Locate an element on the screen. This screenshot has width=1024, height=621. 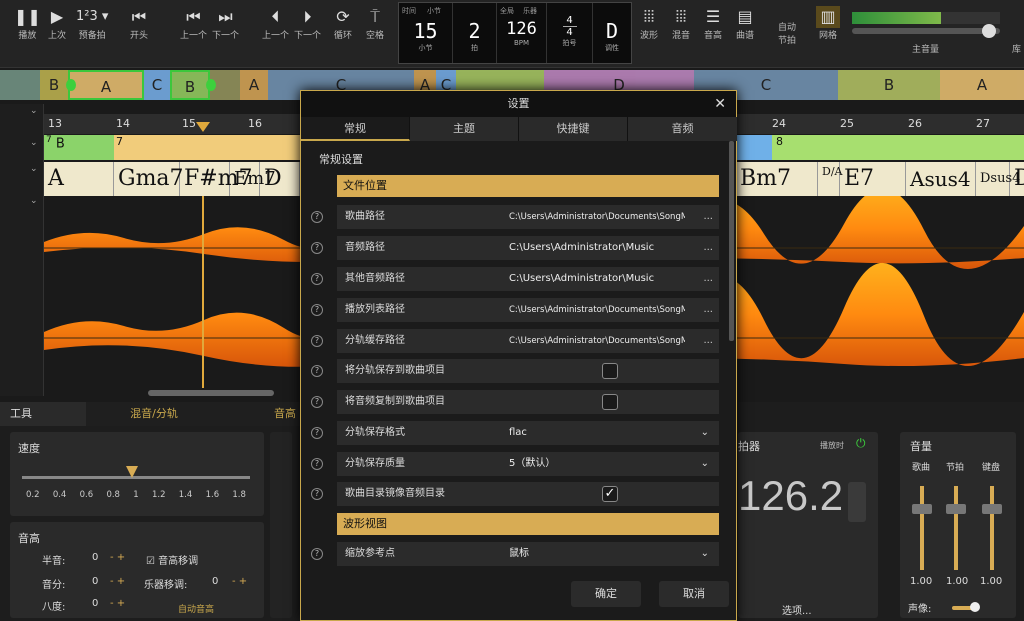
stem-quality-select: 5（默认） is located at coordinates (597, 464).